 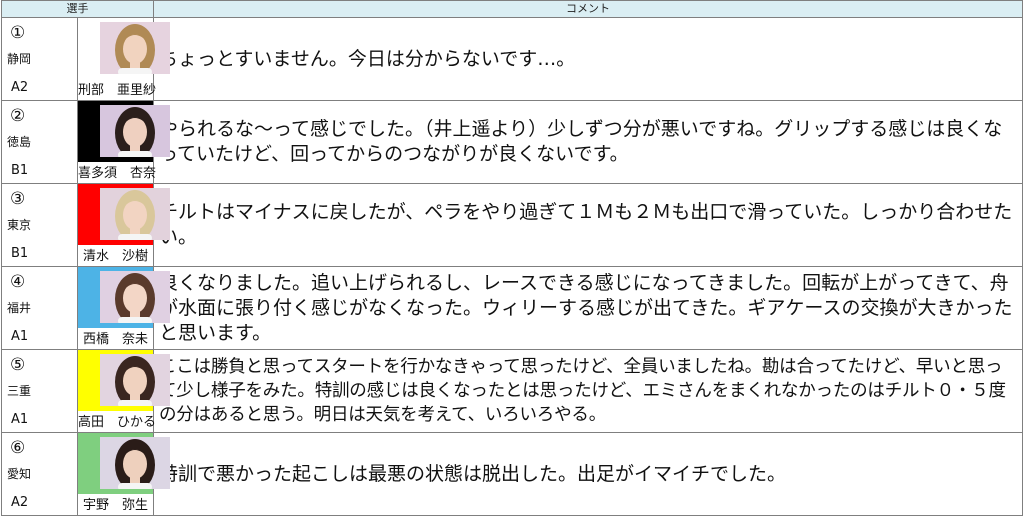 What do you see at coordinates (117, 422) in the screenshot?
I see `racer-name: 高田 ひかる` at bounding box center [117, 422].